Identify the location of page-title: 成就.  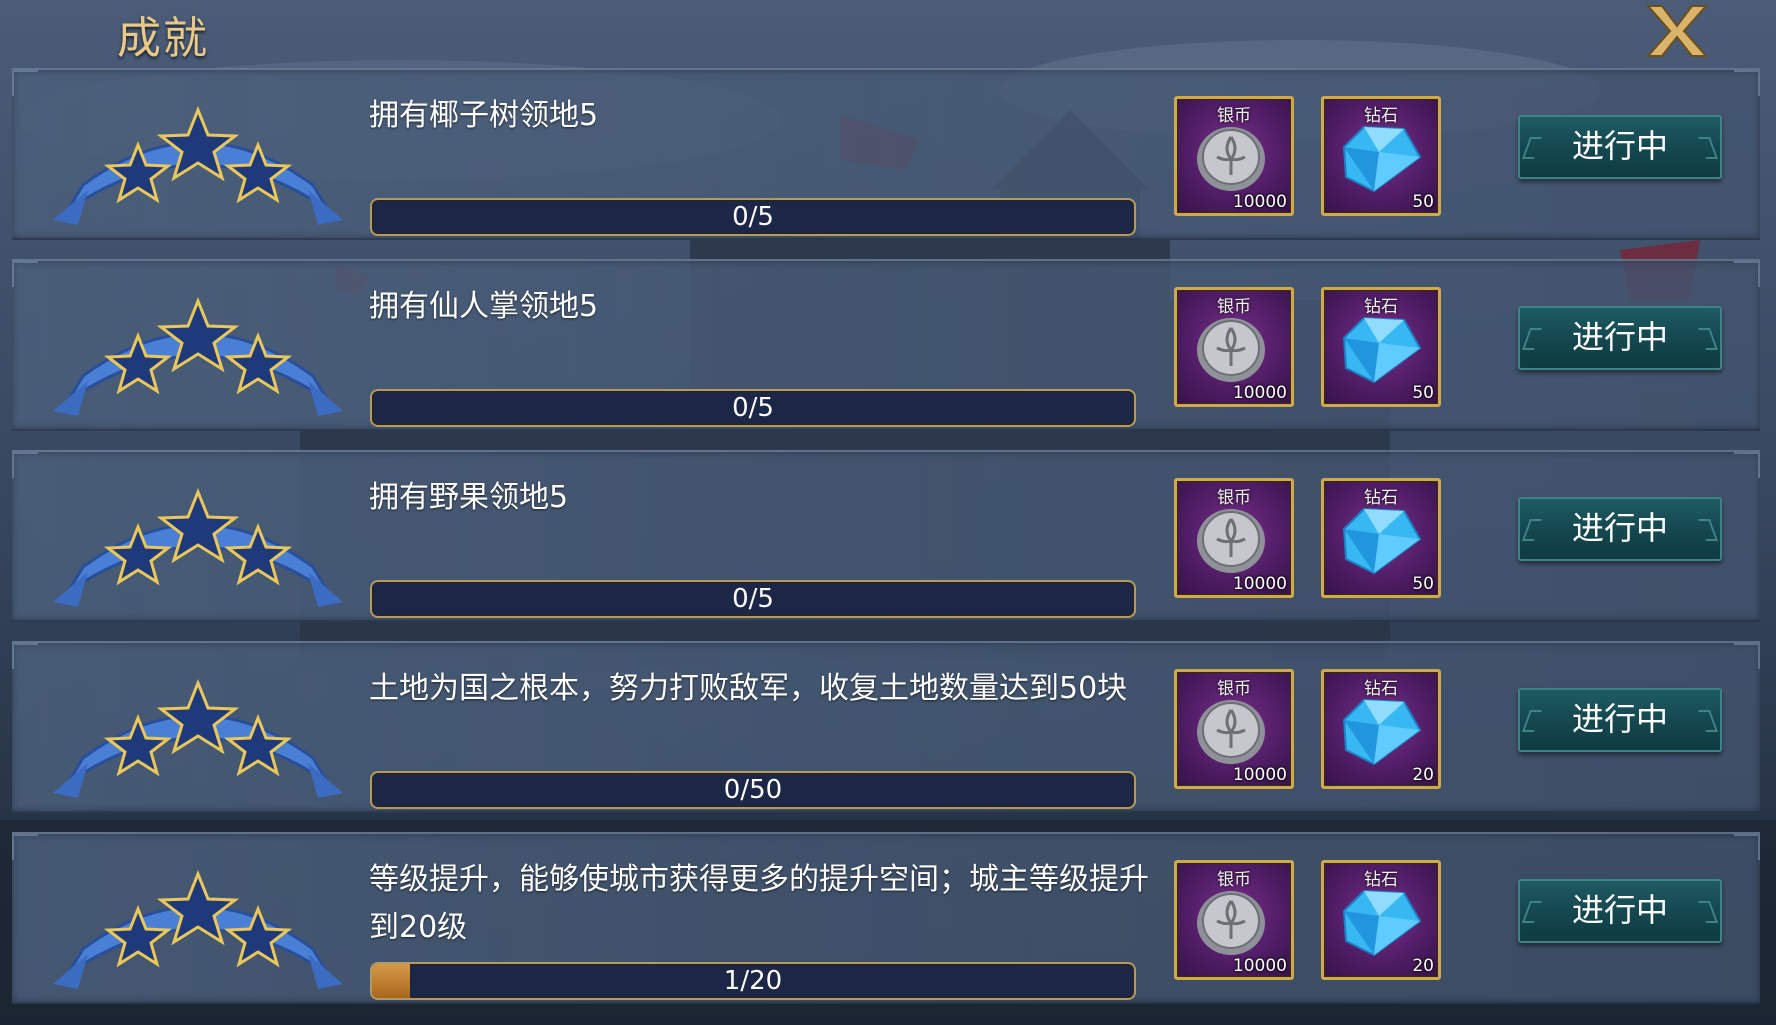
(163, 38).